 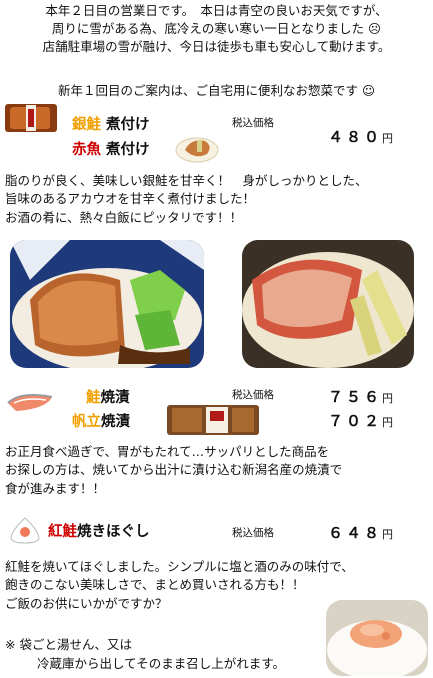 I want to click on intro-line-1: 本年２日目の営業日です。 本日は青空の良いお天気ですが、, so click(x=216, y=10).